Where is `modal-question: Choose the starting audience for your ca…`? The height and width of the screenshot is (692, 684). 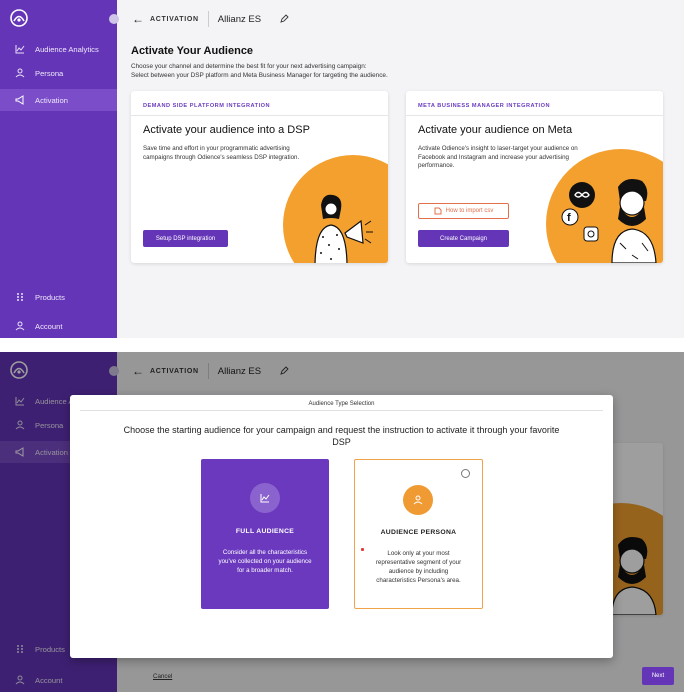 modal-question: Choose the starting audience for your ca… is located at coordinates (341, 436).